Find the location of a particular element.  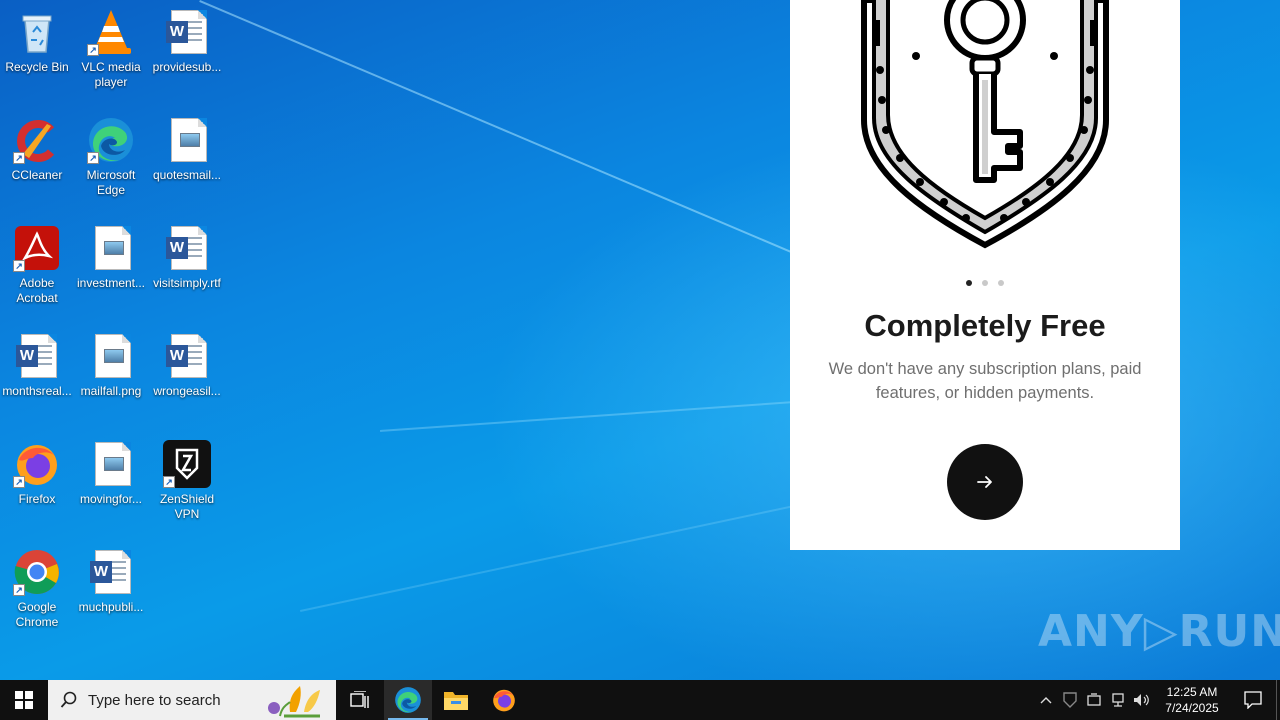

show-hidden-icons-button is located at coordinates (1046, 700).